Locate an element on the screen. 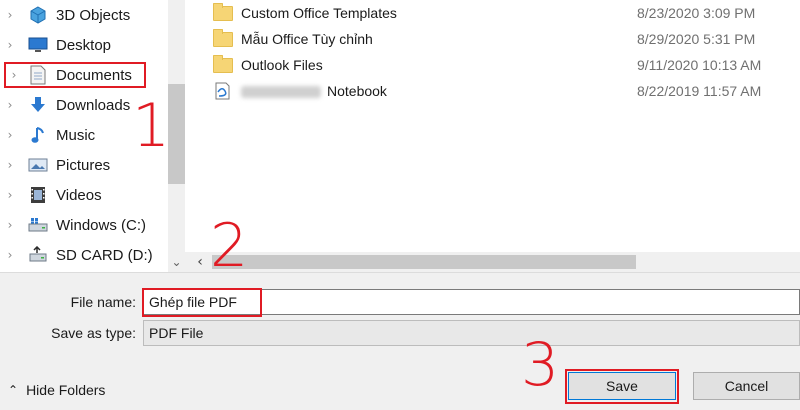  notebook-icon is located at coordinates (224, 91).